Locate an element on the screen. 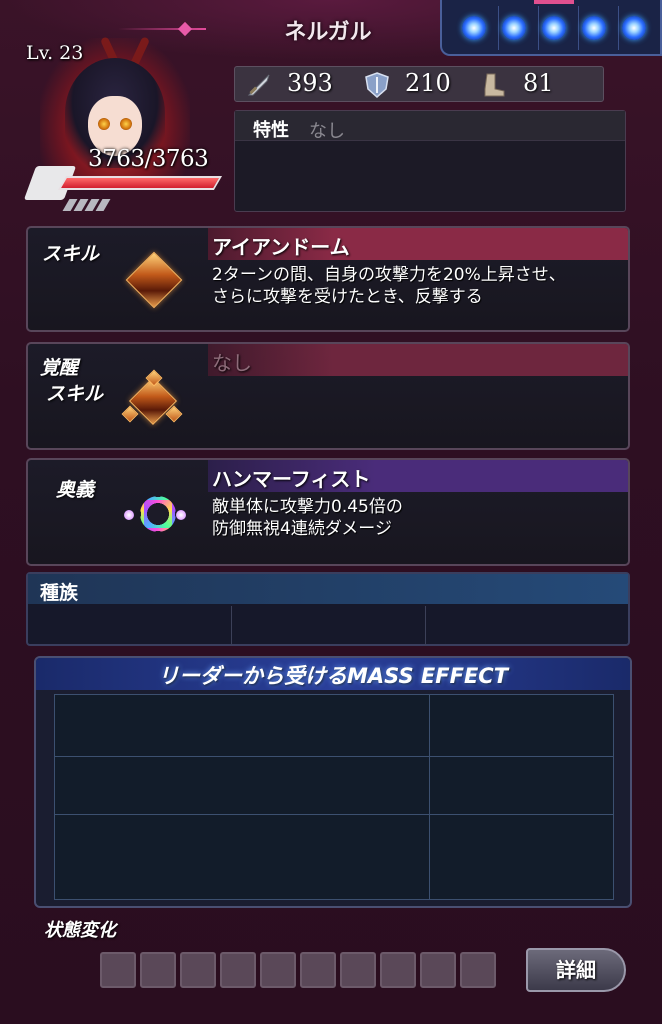 The width and height of the screenshot is (662, 1024). ougi-panel: 奥義 ハンマーフィスト 敵単体に攻撃力0.45倍の 防御無視4連続ダメージ is located at coordinates (328, 512).